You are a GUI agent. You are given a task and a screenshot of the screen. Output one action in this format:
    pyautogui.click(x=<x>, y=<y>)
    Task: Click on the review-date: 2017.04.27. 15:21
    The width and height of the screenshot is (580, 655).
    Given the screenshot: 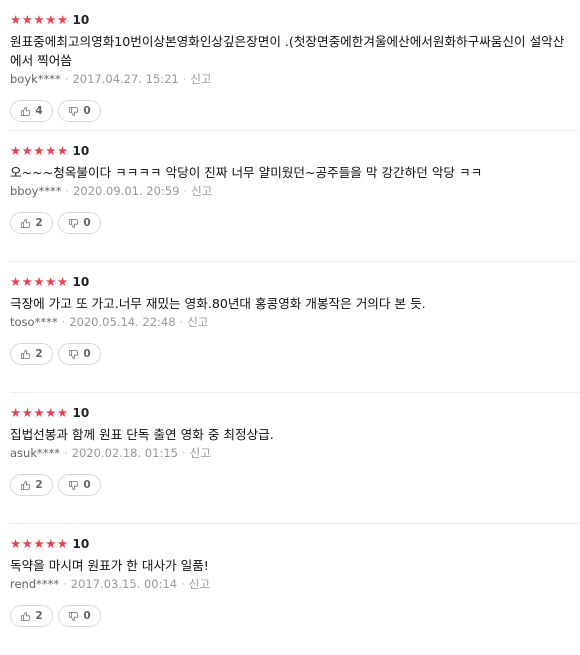 What is the action you would take?
    pyautogui.click(x=125, y=79)
    